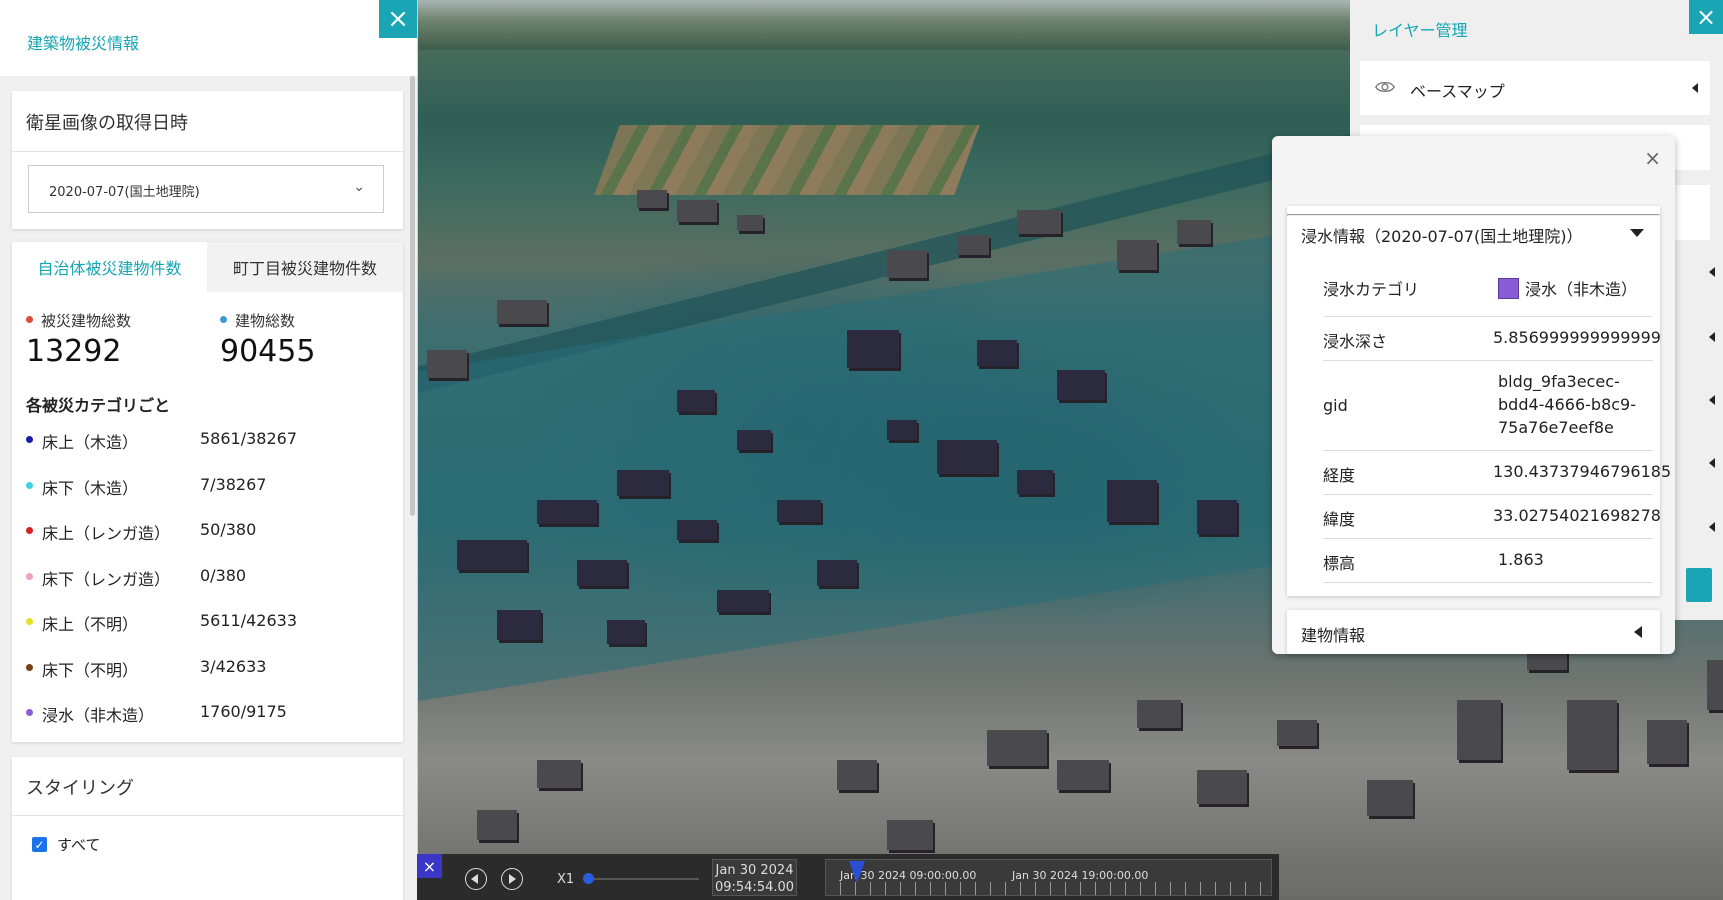 The height and width of the screenshot is (900, 1723). What do you see at coordinates (1355, 341) in the screenshot?
I see `row-key: 浸水深さ` at bounding box center [1355, 341].